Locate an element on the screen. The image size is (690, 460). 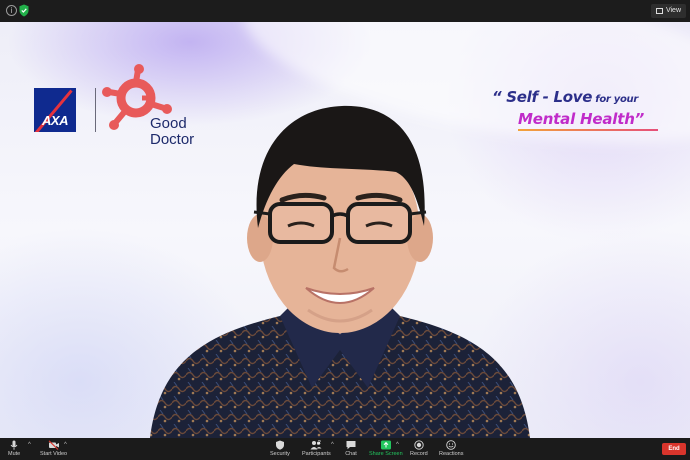
logo-divider is located at coordinates (95, 110).